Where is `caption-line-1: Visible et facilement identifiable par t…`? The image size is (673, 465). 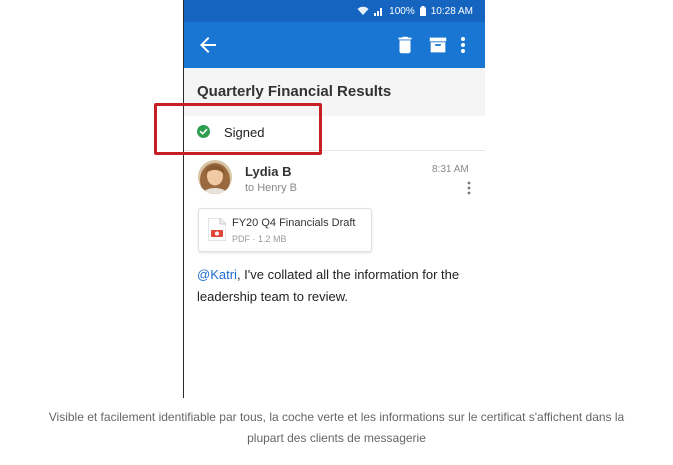 caption-line-1: Visible et facilement identifiable par t… is located at coordinates (336, 417).